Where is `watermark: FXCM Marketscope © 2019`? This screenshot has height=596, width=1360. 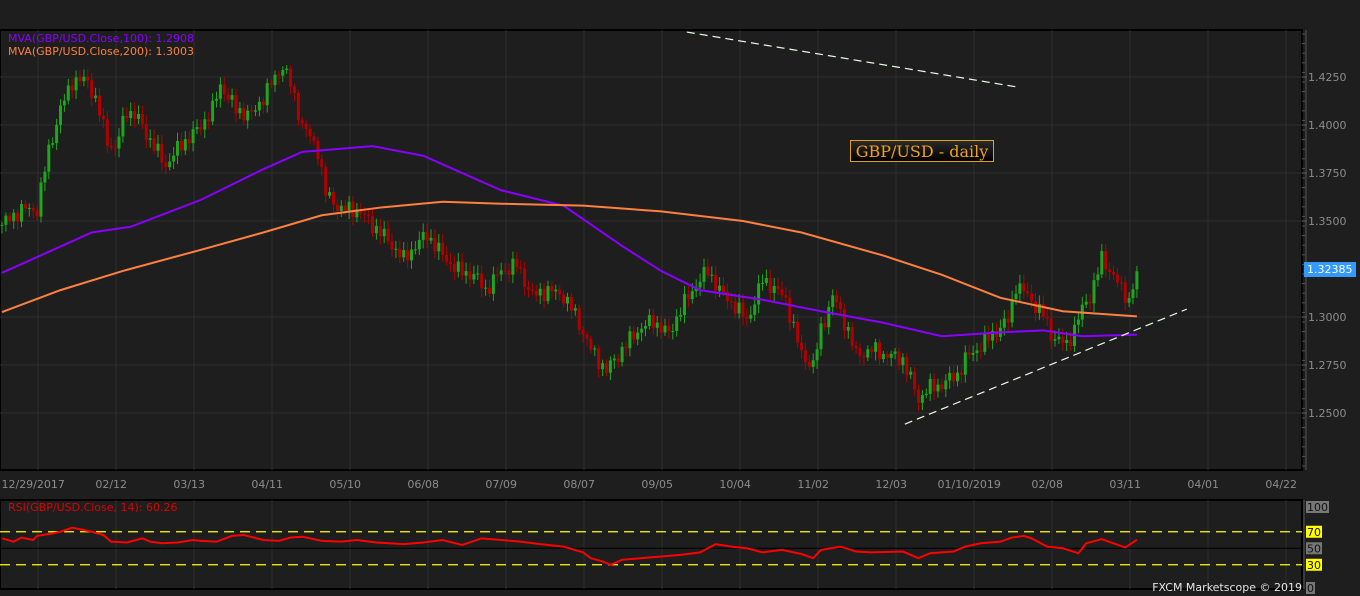
watermark: FXCM Marketscope © 2019 is located at coordinates (1227, 587).